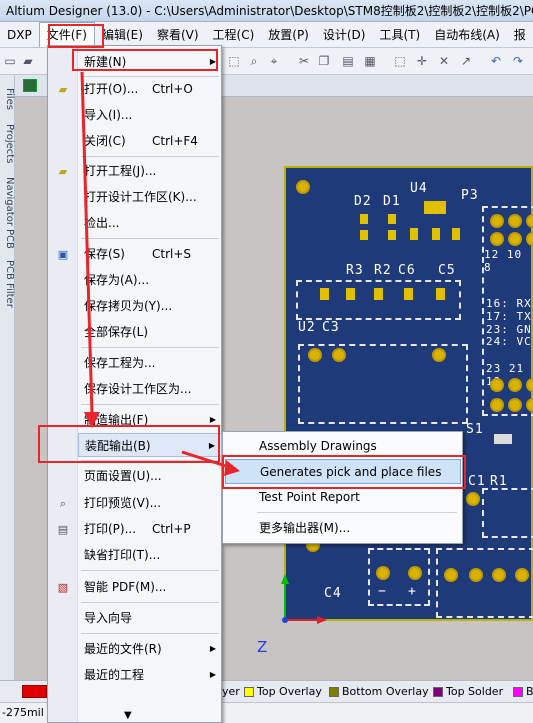 This screenshot has height=723, width=533. What do you see at coordinates (87, 243) in the screenshot?
I see `annotation-arrow-down` at bounding box center [87, 243].